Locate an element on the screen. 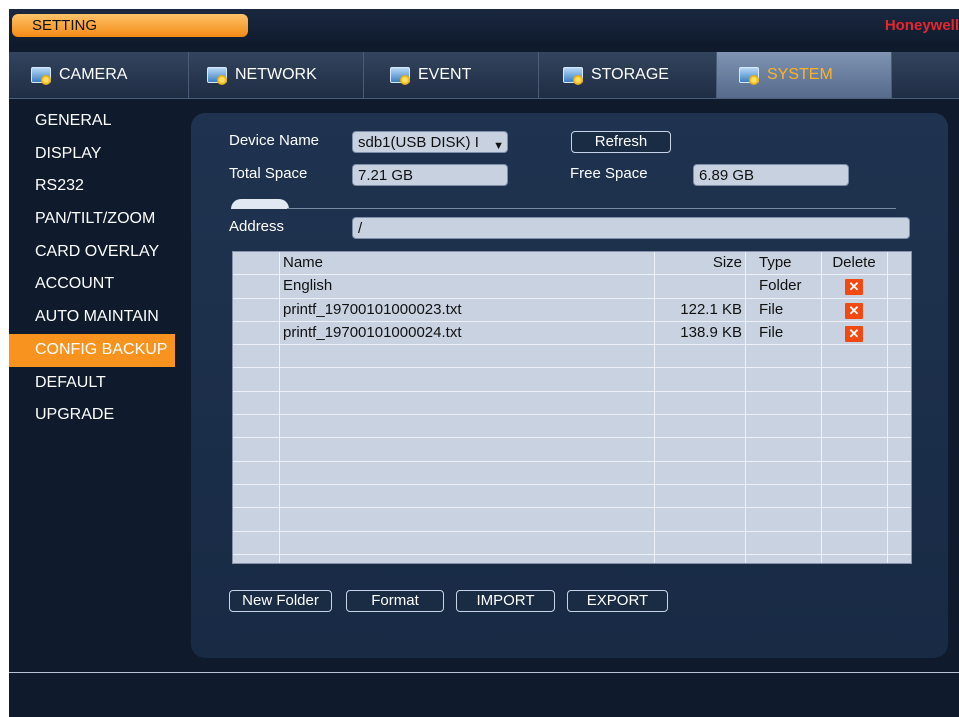  import-button: IMPORT is located at coordinates (505, 601).